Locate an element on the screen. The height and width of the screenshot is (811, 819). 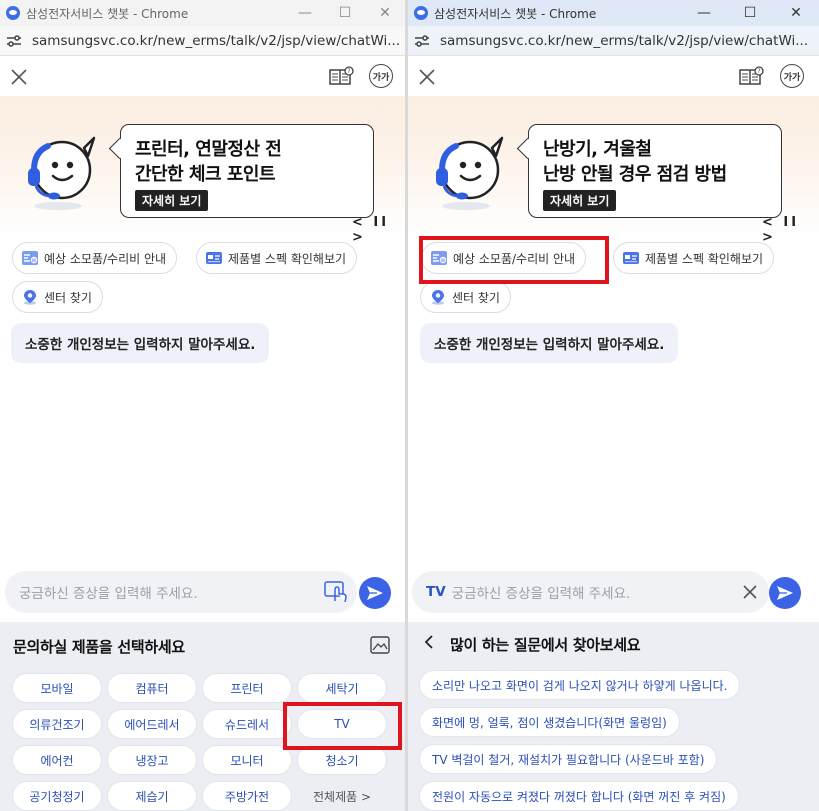
faq-title: 많이 하는 질문에서 찾아보세요 is located at coordinates (545, 645).